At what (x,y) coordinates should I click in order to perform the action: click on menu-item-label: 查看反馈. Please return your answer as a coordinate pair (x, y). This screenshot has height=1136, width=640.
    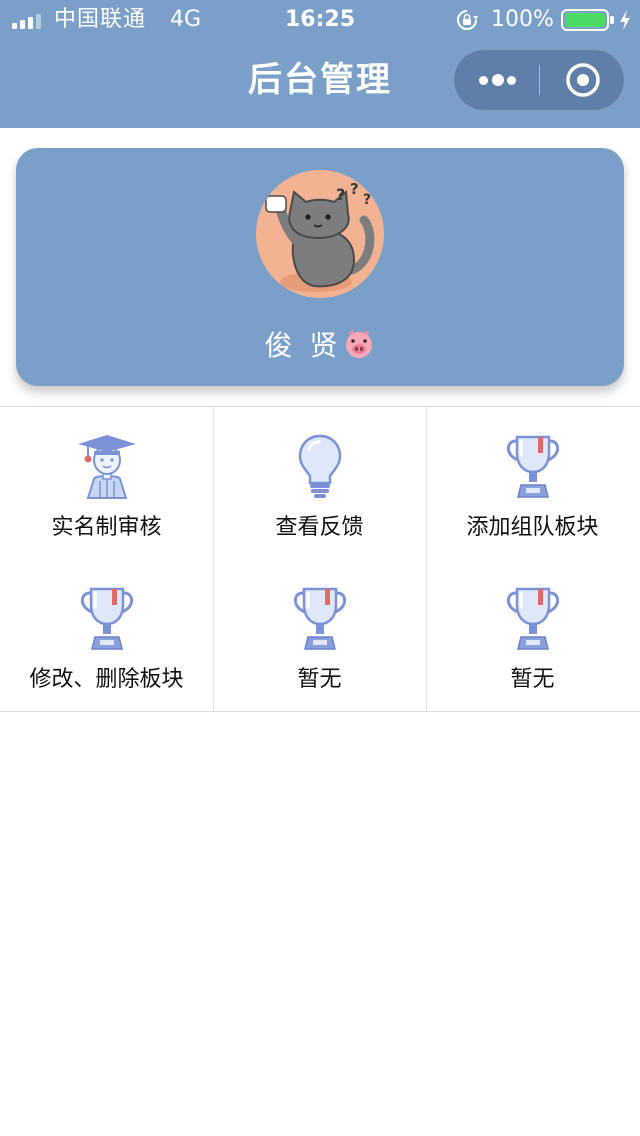
    Looking at the image, I should click on (319, 527).